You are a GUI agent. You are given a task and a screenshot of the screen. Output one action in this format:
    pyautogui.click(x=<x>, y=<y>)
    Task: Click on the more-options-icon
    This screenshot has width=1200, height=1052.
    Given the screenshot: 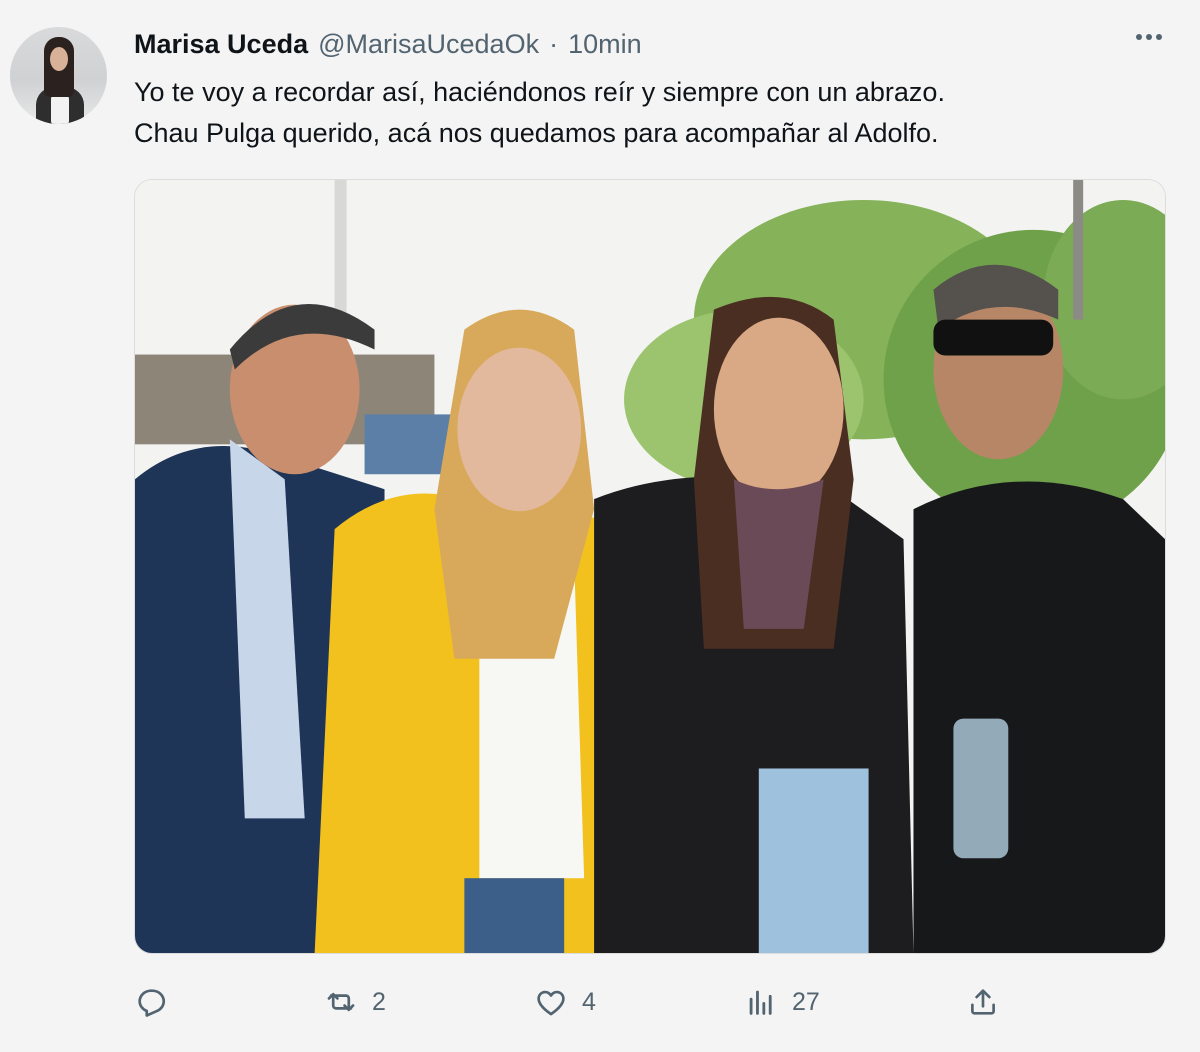 What is the action you would take?
    pyautogui.click(x=1149, y=37)
    